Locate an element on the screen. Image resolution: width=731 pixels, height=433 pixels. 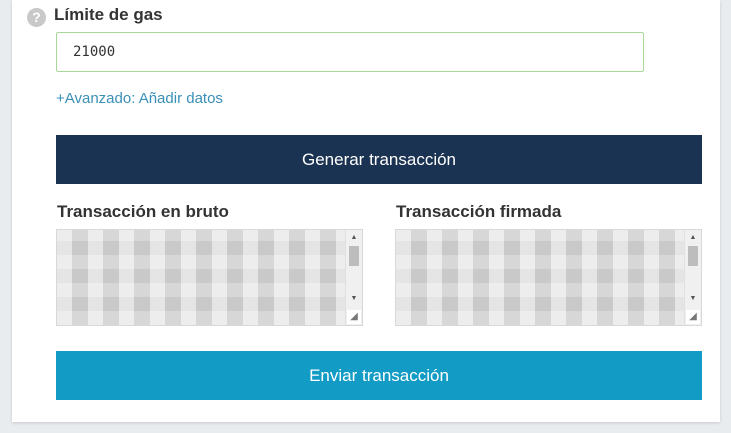
raw-transaction-label: Transacción en bruto is located at coordinates (143, 211).